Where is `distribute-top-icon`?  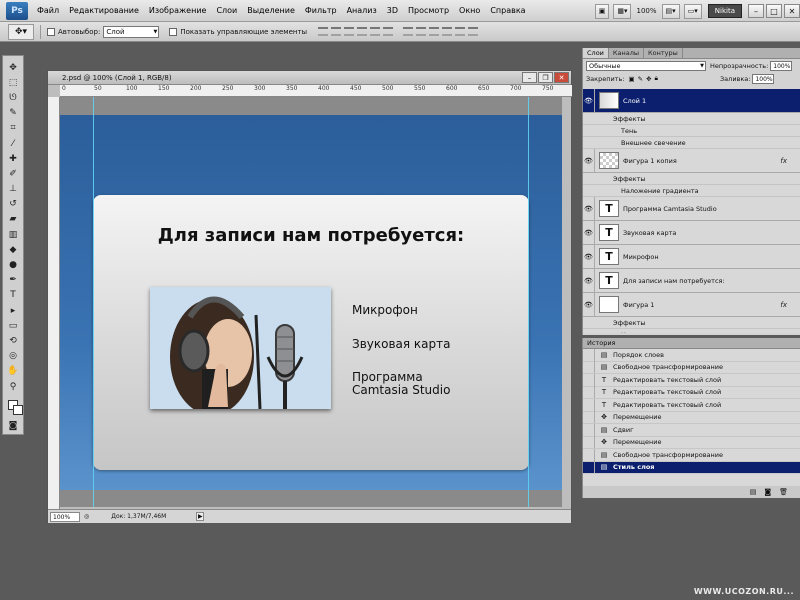 distribute-top-icon is located at coordinates (408, 31).